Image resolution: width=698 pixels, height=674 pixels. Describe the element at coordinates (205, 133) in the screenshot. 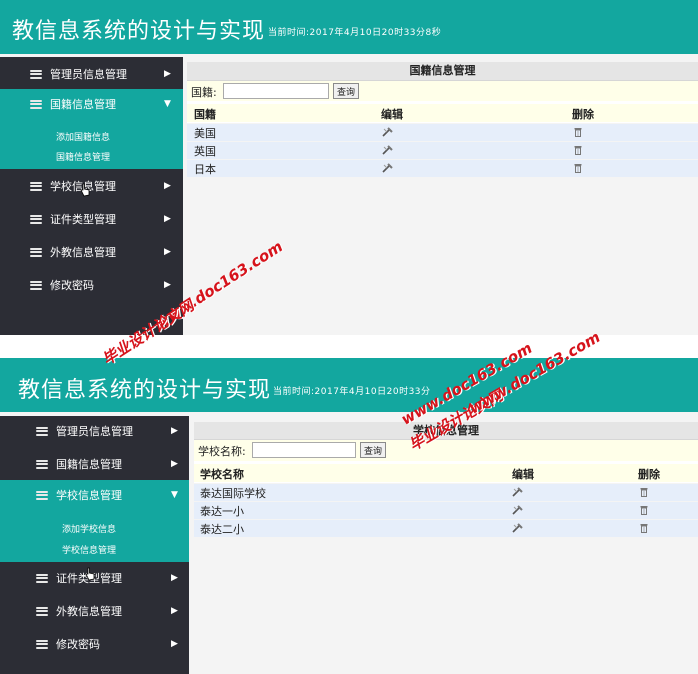

I see `table-cell: 美国` at that location.